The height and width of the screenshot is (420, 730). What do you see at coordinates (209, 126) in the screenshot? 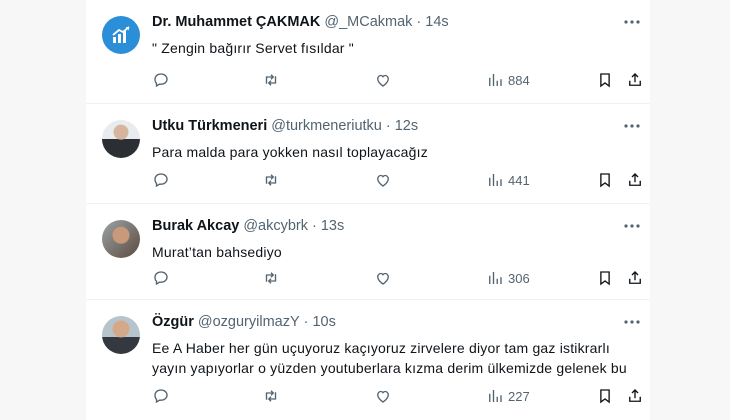
I see `author-name: Utku Türkmeneri` at bounding box center [209, 126].